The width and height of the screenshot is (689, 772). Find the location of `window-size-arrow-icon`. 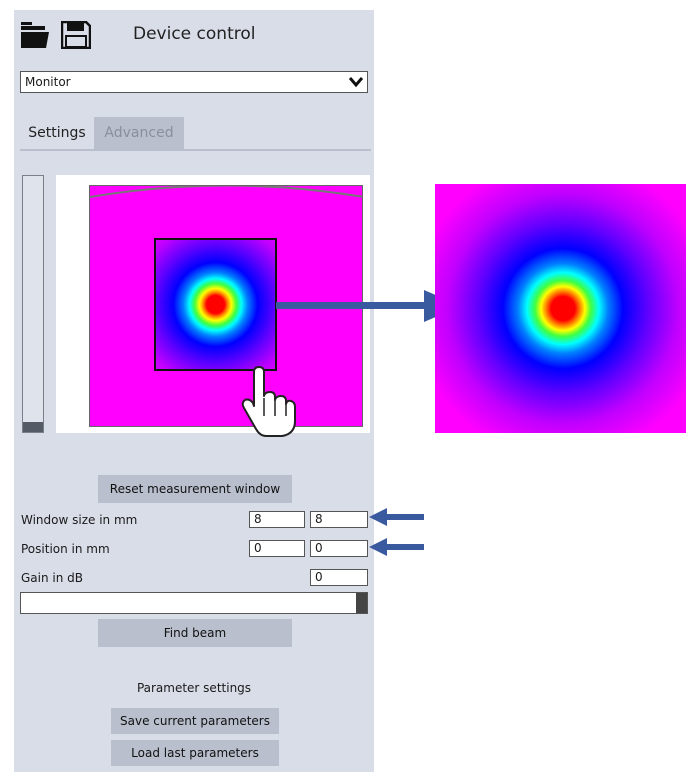

window-size-arrow-icon is located at coordinates (396, 517).